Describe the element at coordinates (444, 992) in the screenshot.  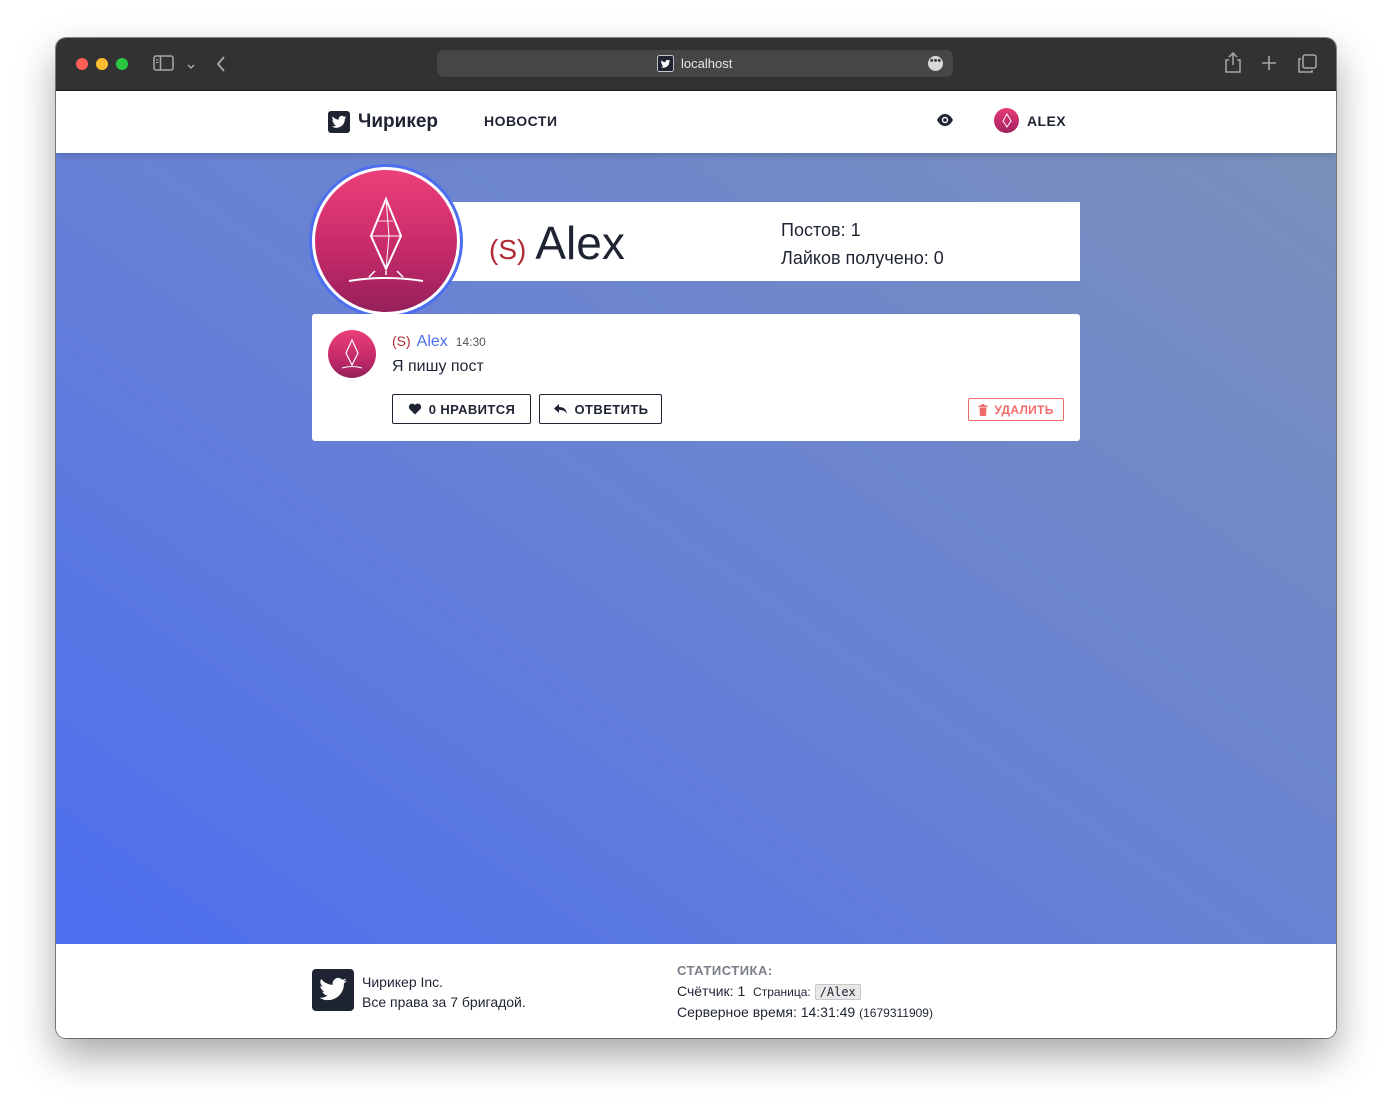
I see `footer-company: Чирикер Inc. Все права за 7 бригадой.` at that location.